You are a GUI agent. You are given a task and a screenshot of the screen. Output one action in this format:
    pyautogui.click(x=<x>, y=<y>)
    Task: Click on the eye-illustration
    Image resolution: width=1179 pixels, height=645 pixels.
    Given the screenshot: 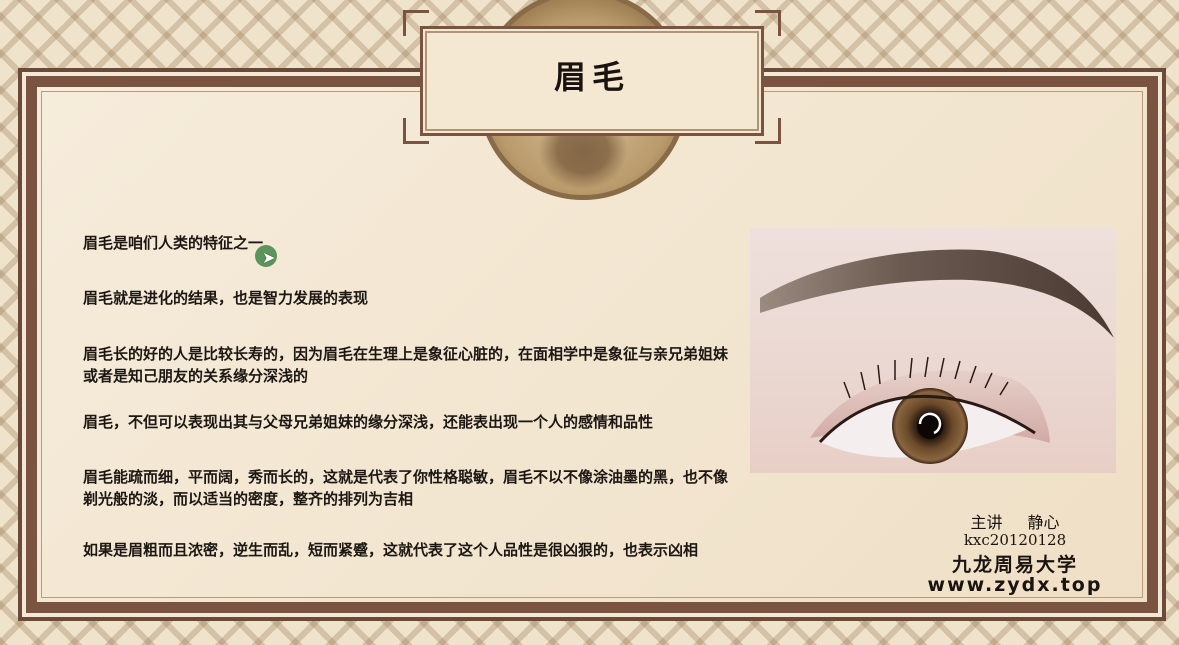 What is the action you would take?
    pyautogui.click(x=937, y=356)
    